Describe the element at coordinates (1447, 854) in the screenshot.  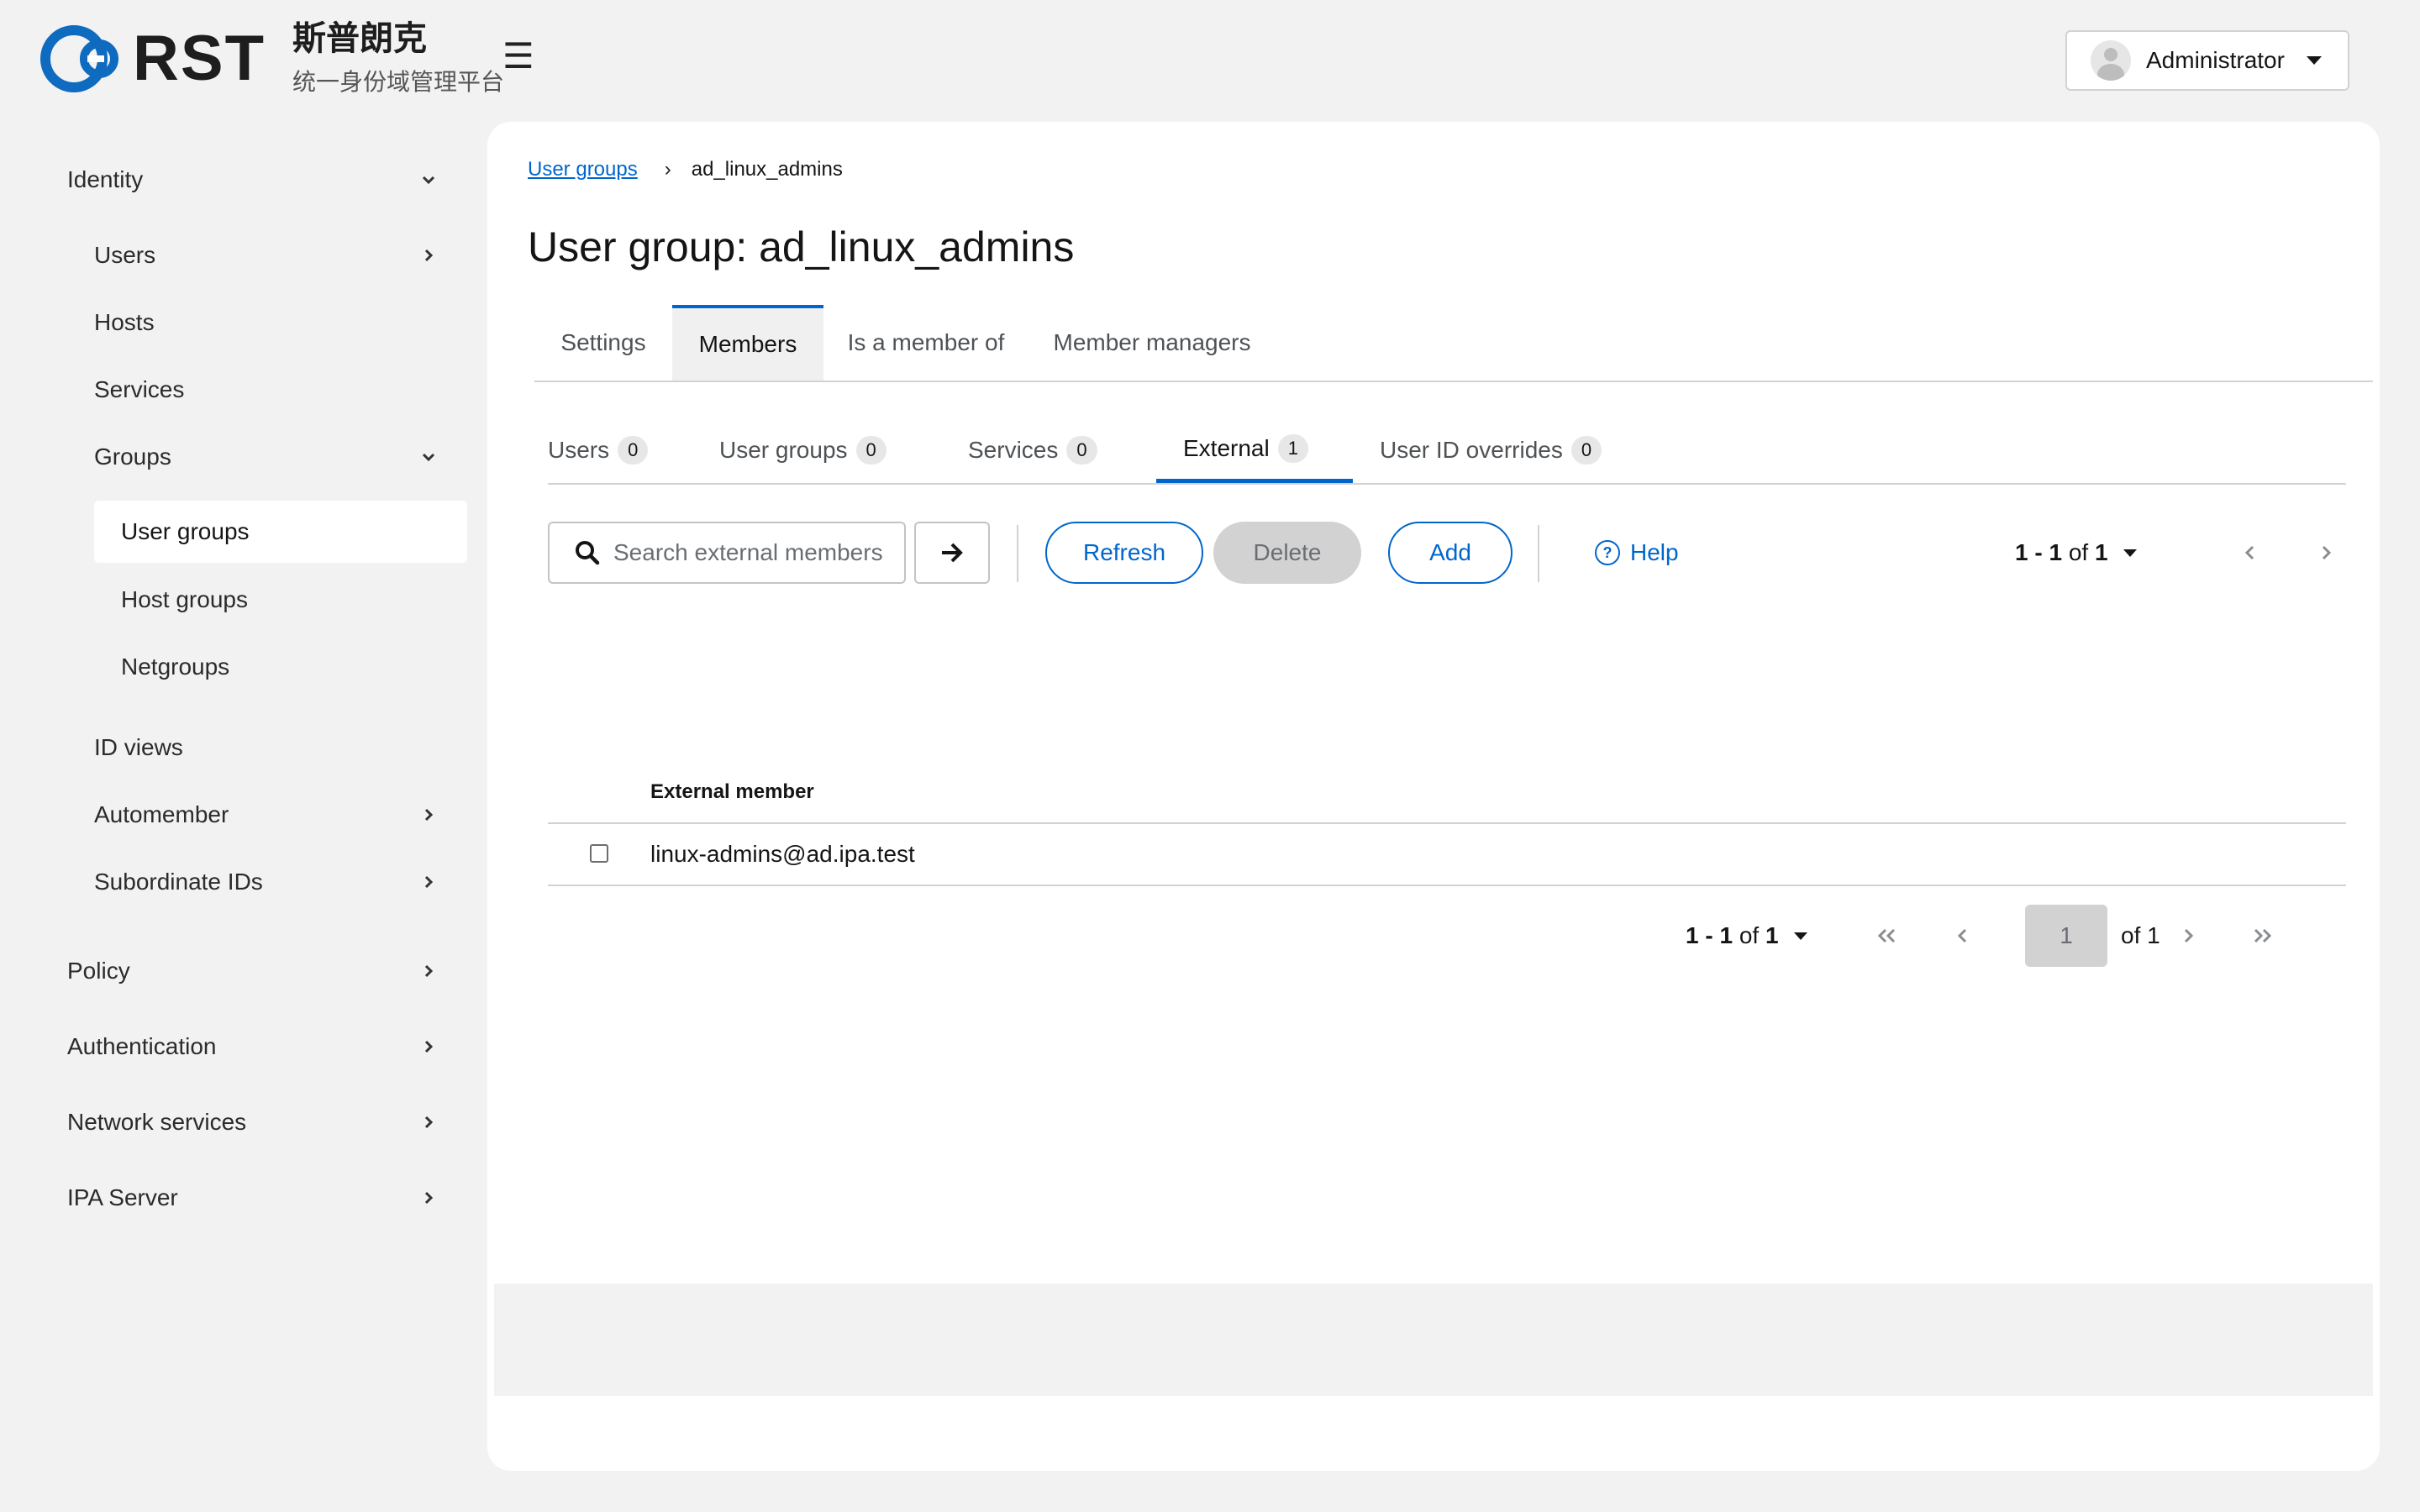
I see `table-row: linux-admins@ad.ipa.test` at that location.